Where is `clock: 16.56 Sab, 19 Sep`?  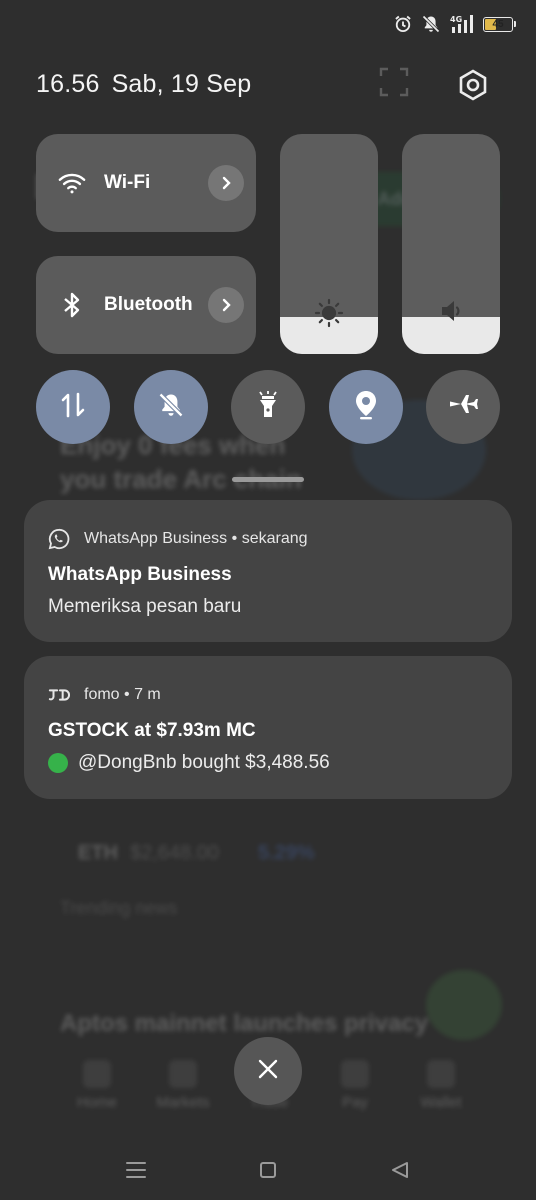
clock: 16.56 Sab, 19 Sep is located at coordinates (143, 84).